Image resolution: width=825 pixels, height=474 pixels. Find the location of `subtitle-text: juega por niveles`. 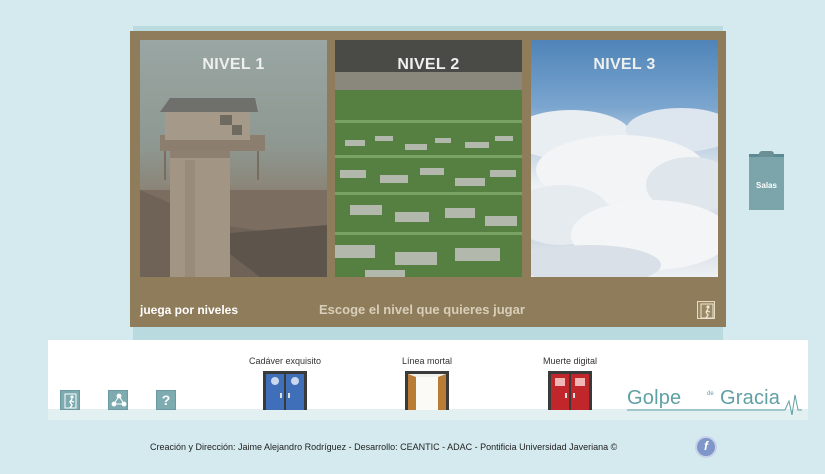

subtitle-text: juega por niveles is located at coordinates (189, 310).